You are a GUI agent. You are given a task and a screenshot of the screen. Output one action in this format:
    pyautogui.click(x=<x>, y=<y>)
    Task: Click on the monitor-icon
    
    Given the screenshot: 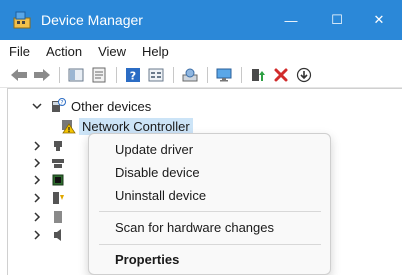 What is the action you would take?
    pyautogui.click(x=223, y=74)
    